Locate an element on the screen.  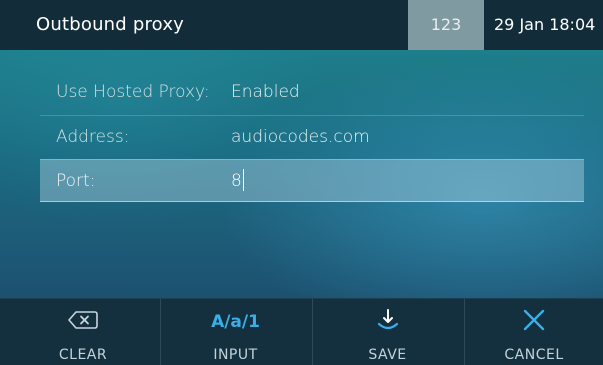
clear-button: CLEAR is located at coordinates (83, 332).